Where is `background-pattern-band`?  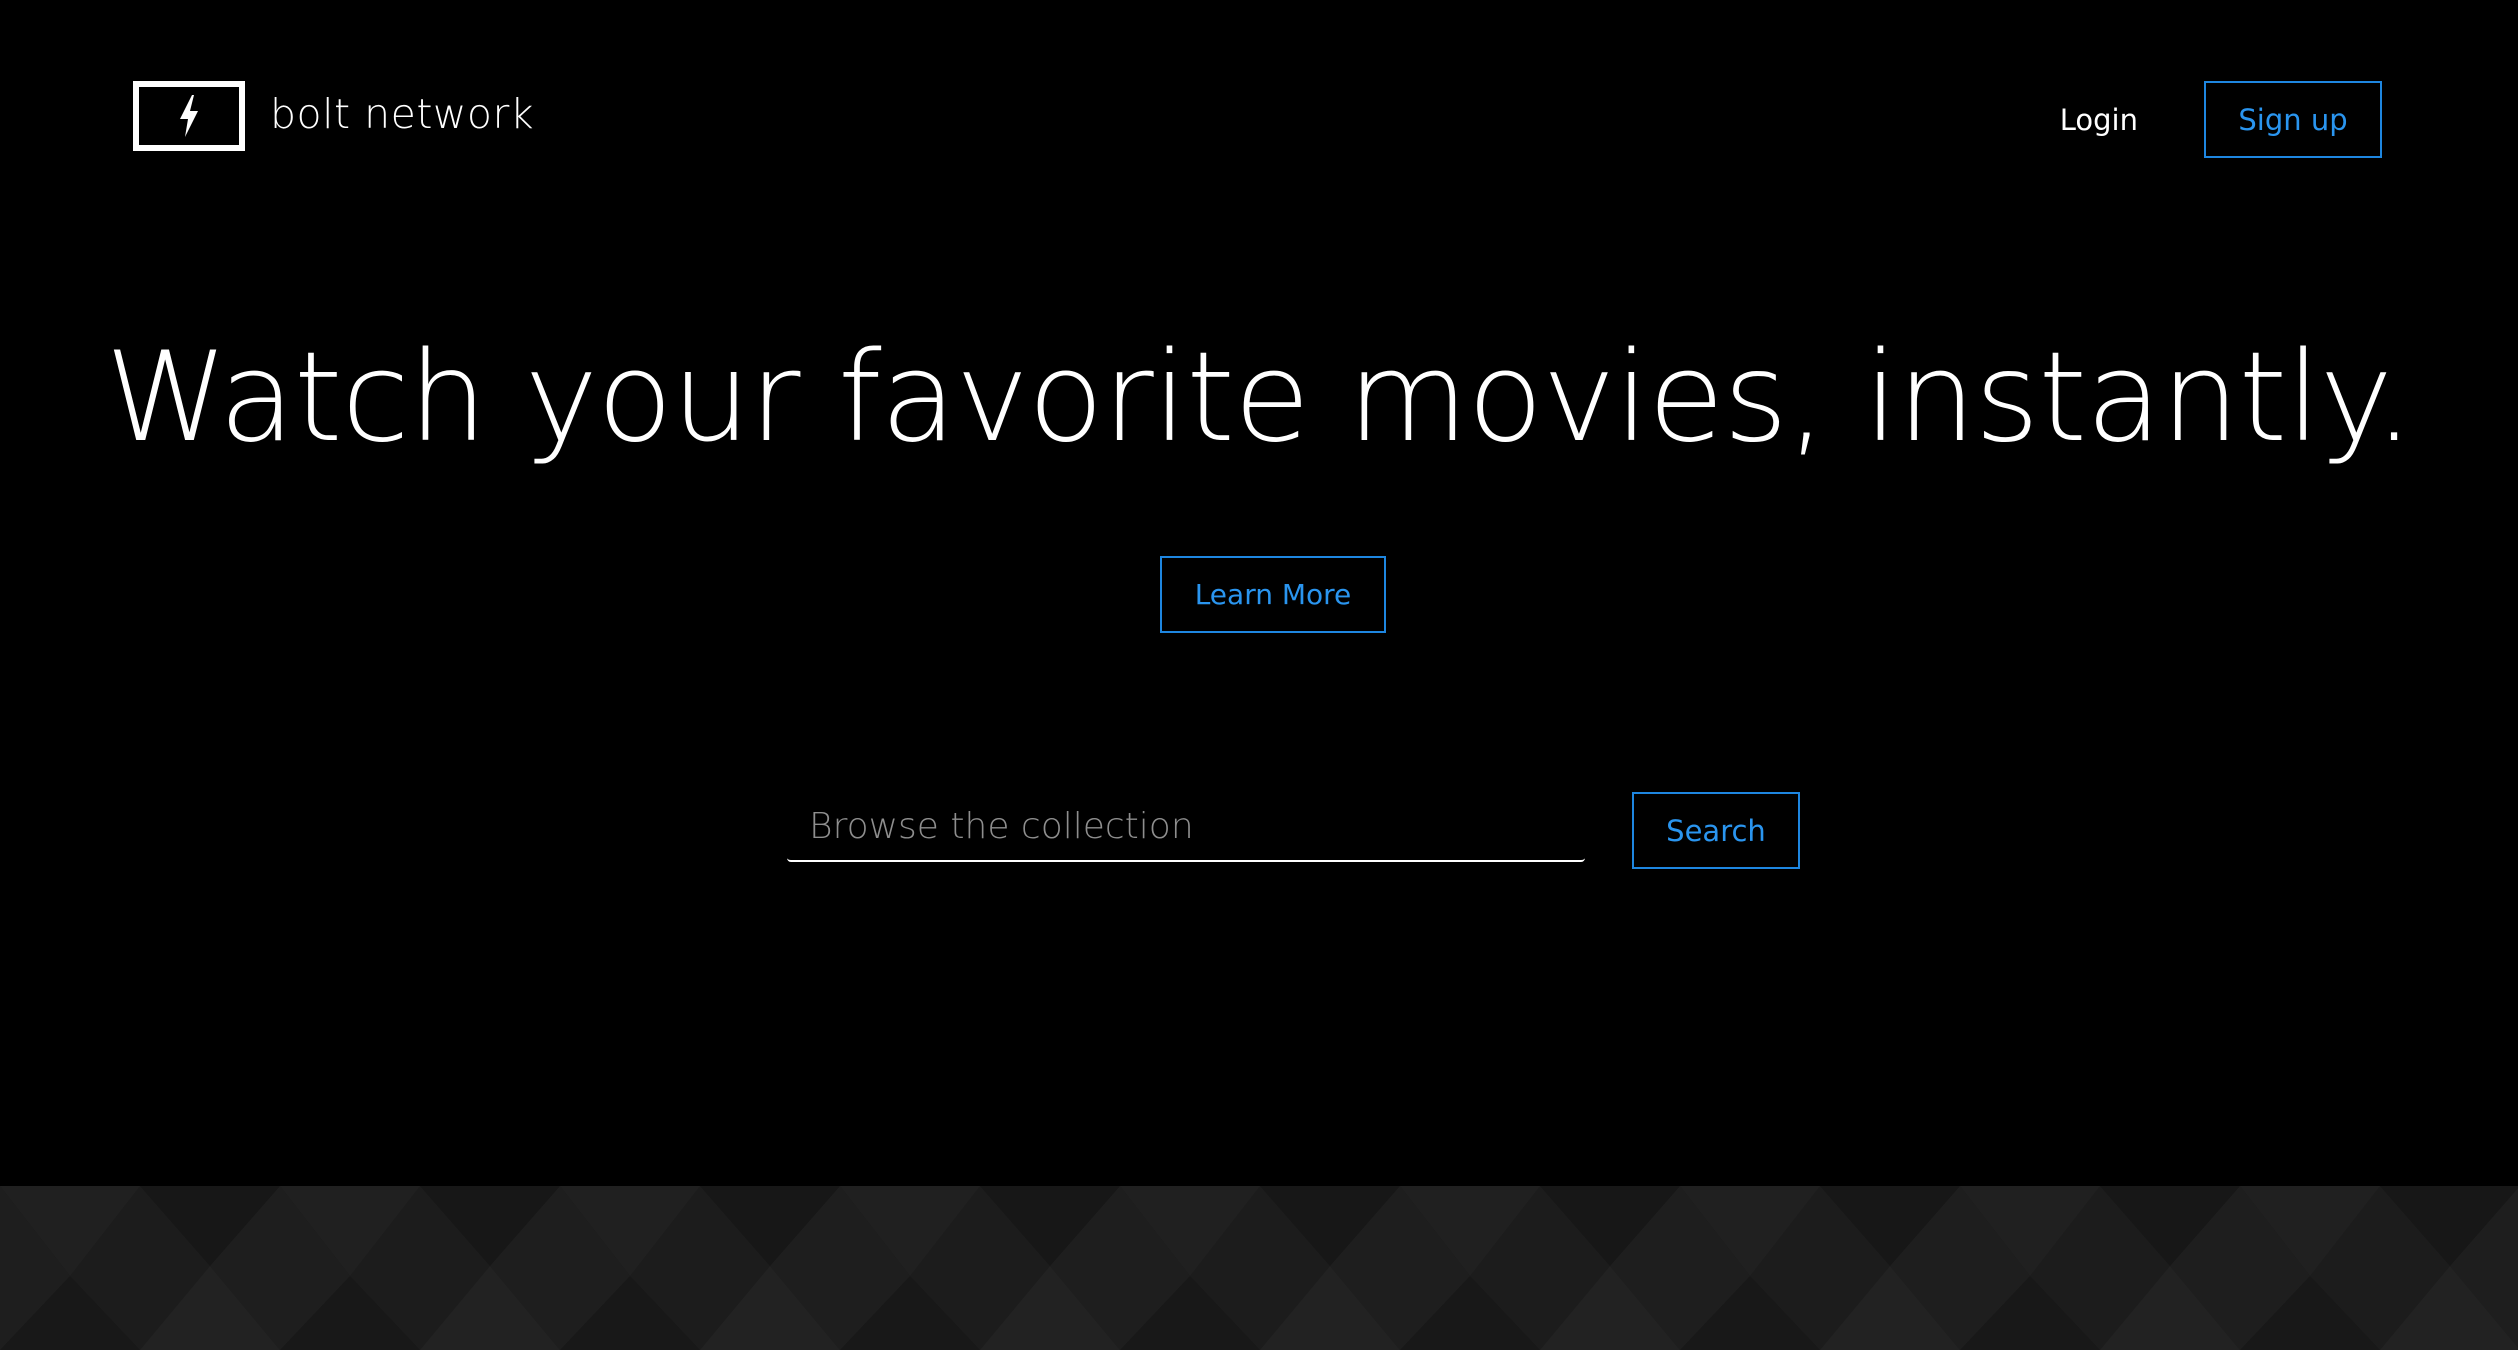 background-pattern-band is located at coordinates (1259, 1268).